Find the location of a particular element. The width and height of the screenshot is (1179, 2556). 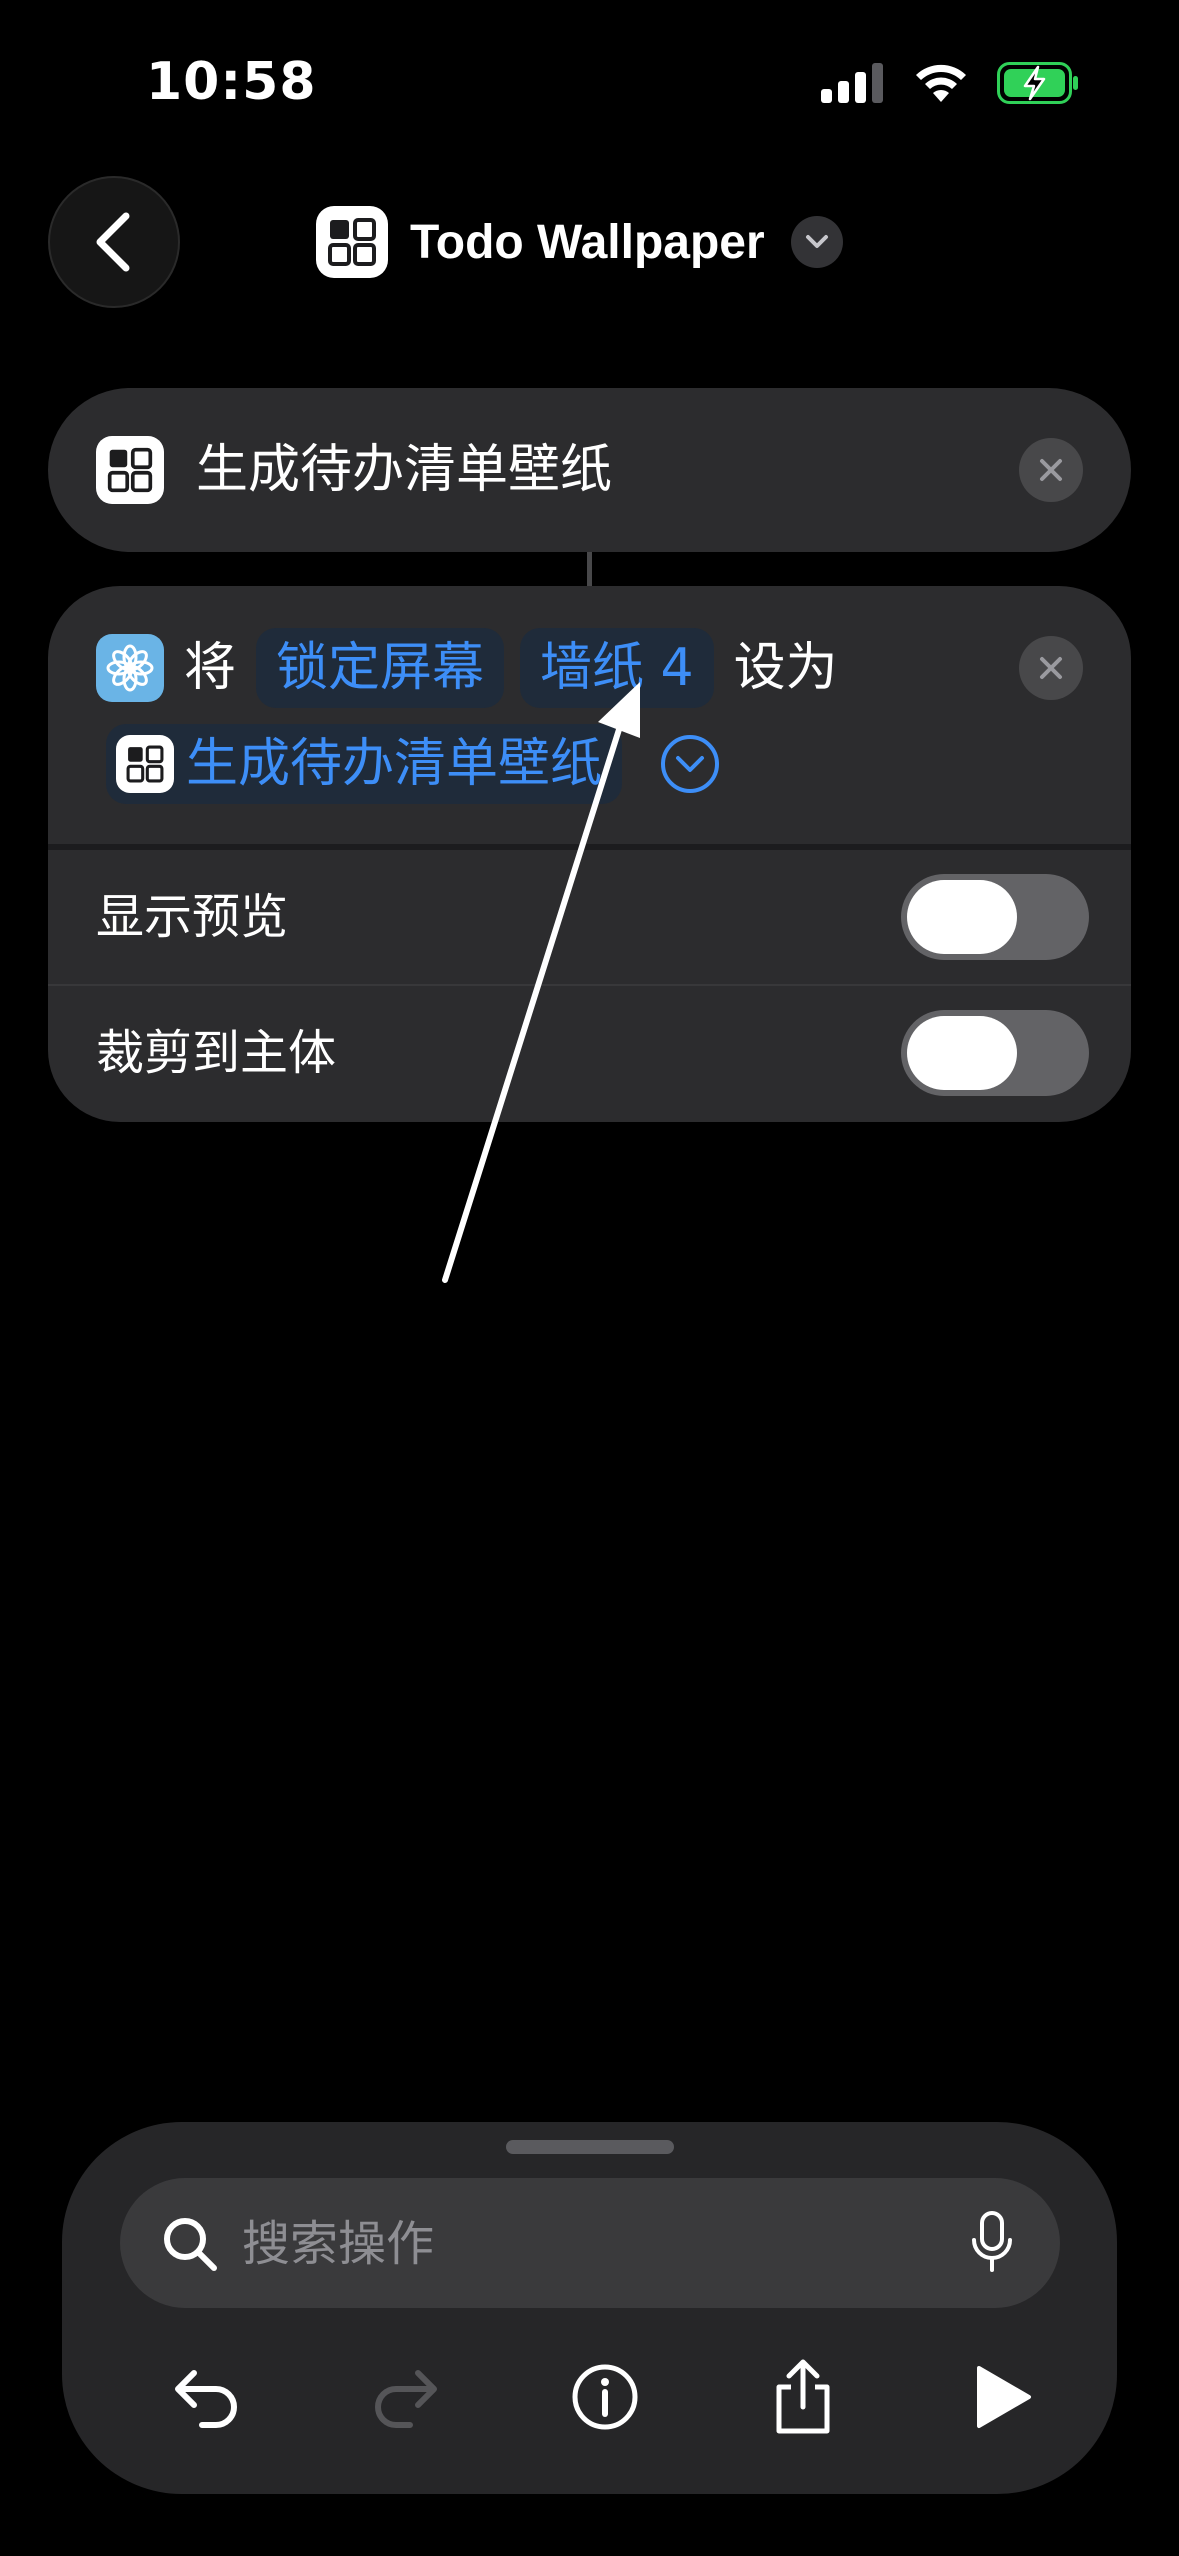

word-set: 将 is located at coordinates (210, 668).